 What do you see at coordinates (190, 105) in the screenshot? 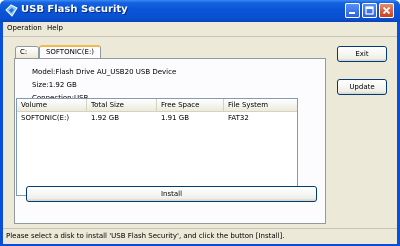
I see `column-free-space: Free Space` at bounding box center [190, 105].